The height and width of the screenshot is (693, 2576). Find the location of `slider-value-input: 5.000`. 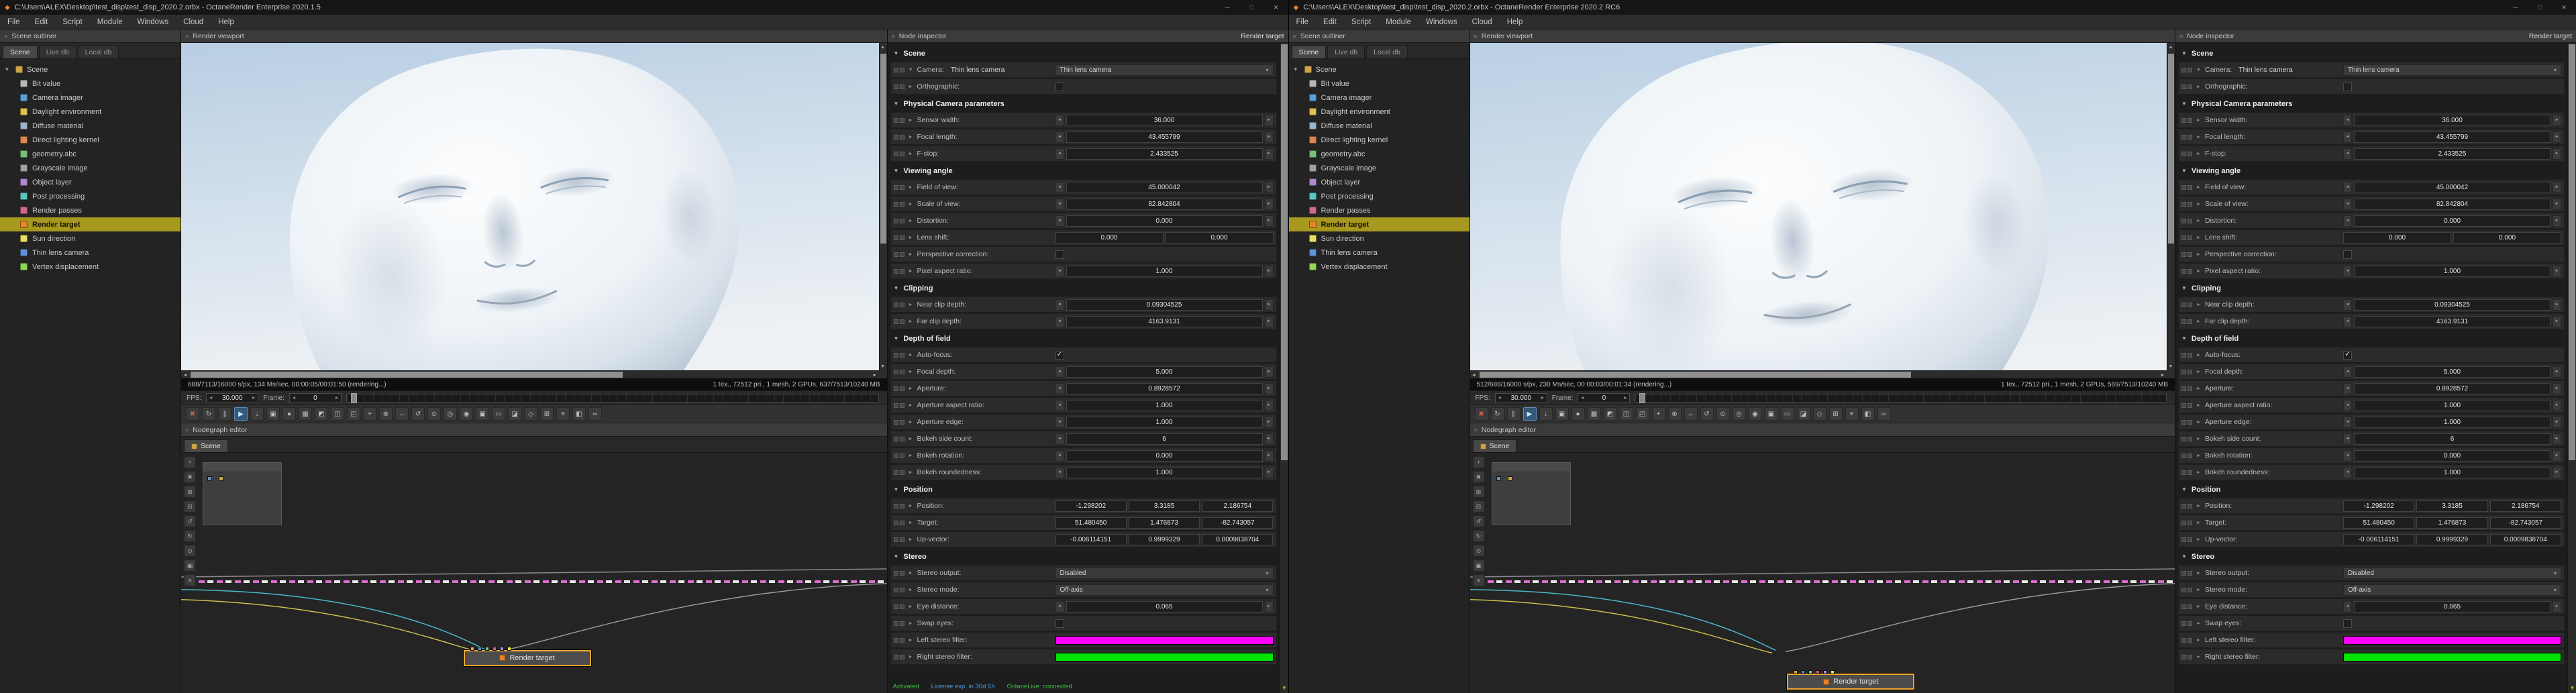

slider-value-input: 5.000 is located at coordinates (2452, 372).